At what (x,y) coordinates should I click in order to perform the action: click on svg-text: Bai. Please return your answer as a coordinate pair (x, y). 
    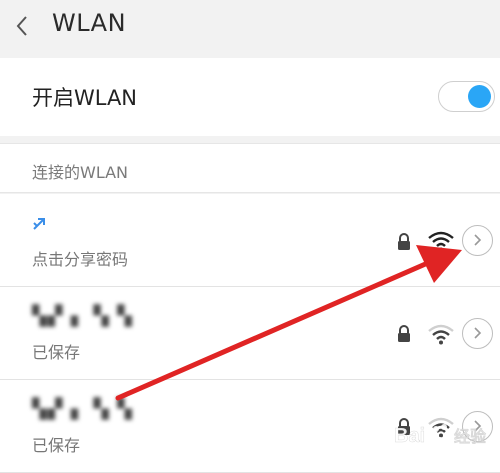
    Looking at the image, I should click on (409, 436).